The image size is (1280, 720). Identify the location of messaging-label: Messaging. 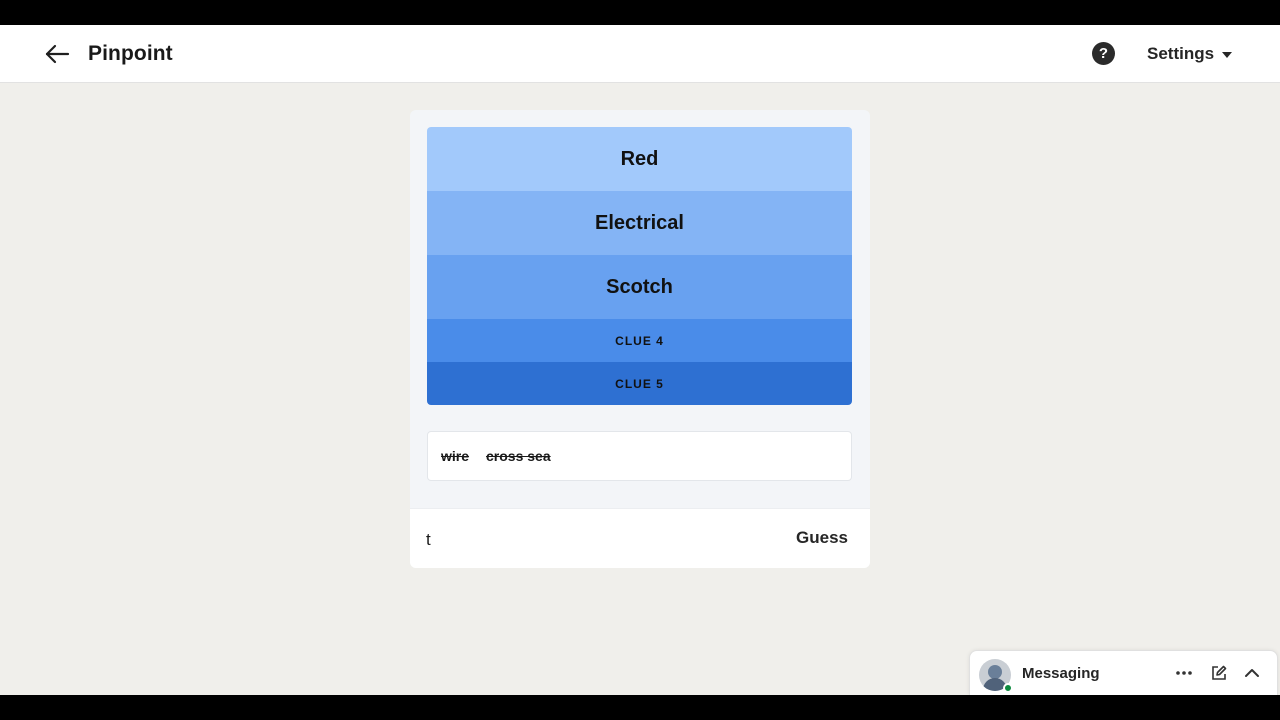
(1061, 673).